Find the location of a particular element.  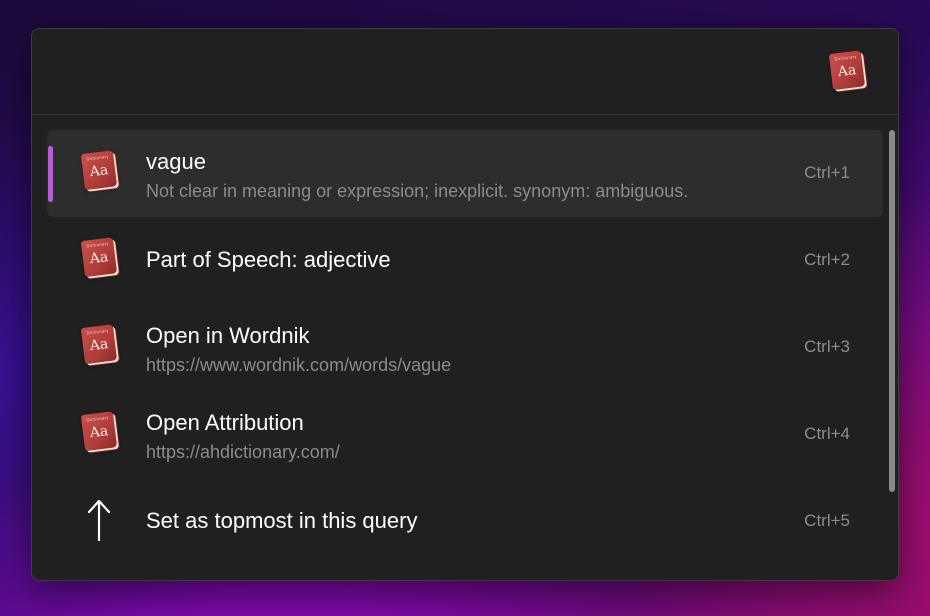

arrow-up-icon is located at coordinates (99, 520).